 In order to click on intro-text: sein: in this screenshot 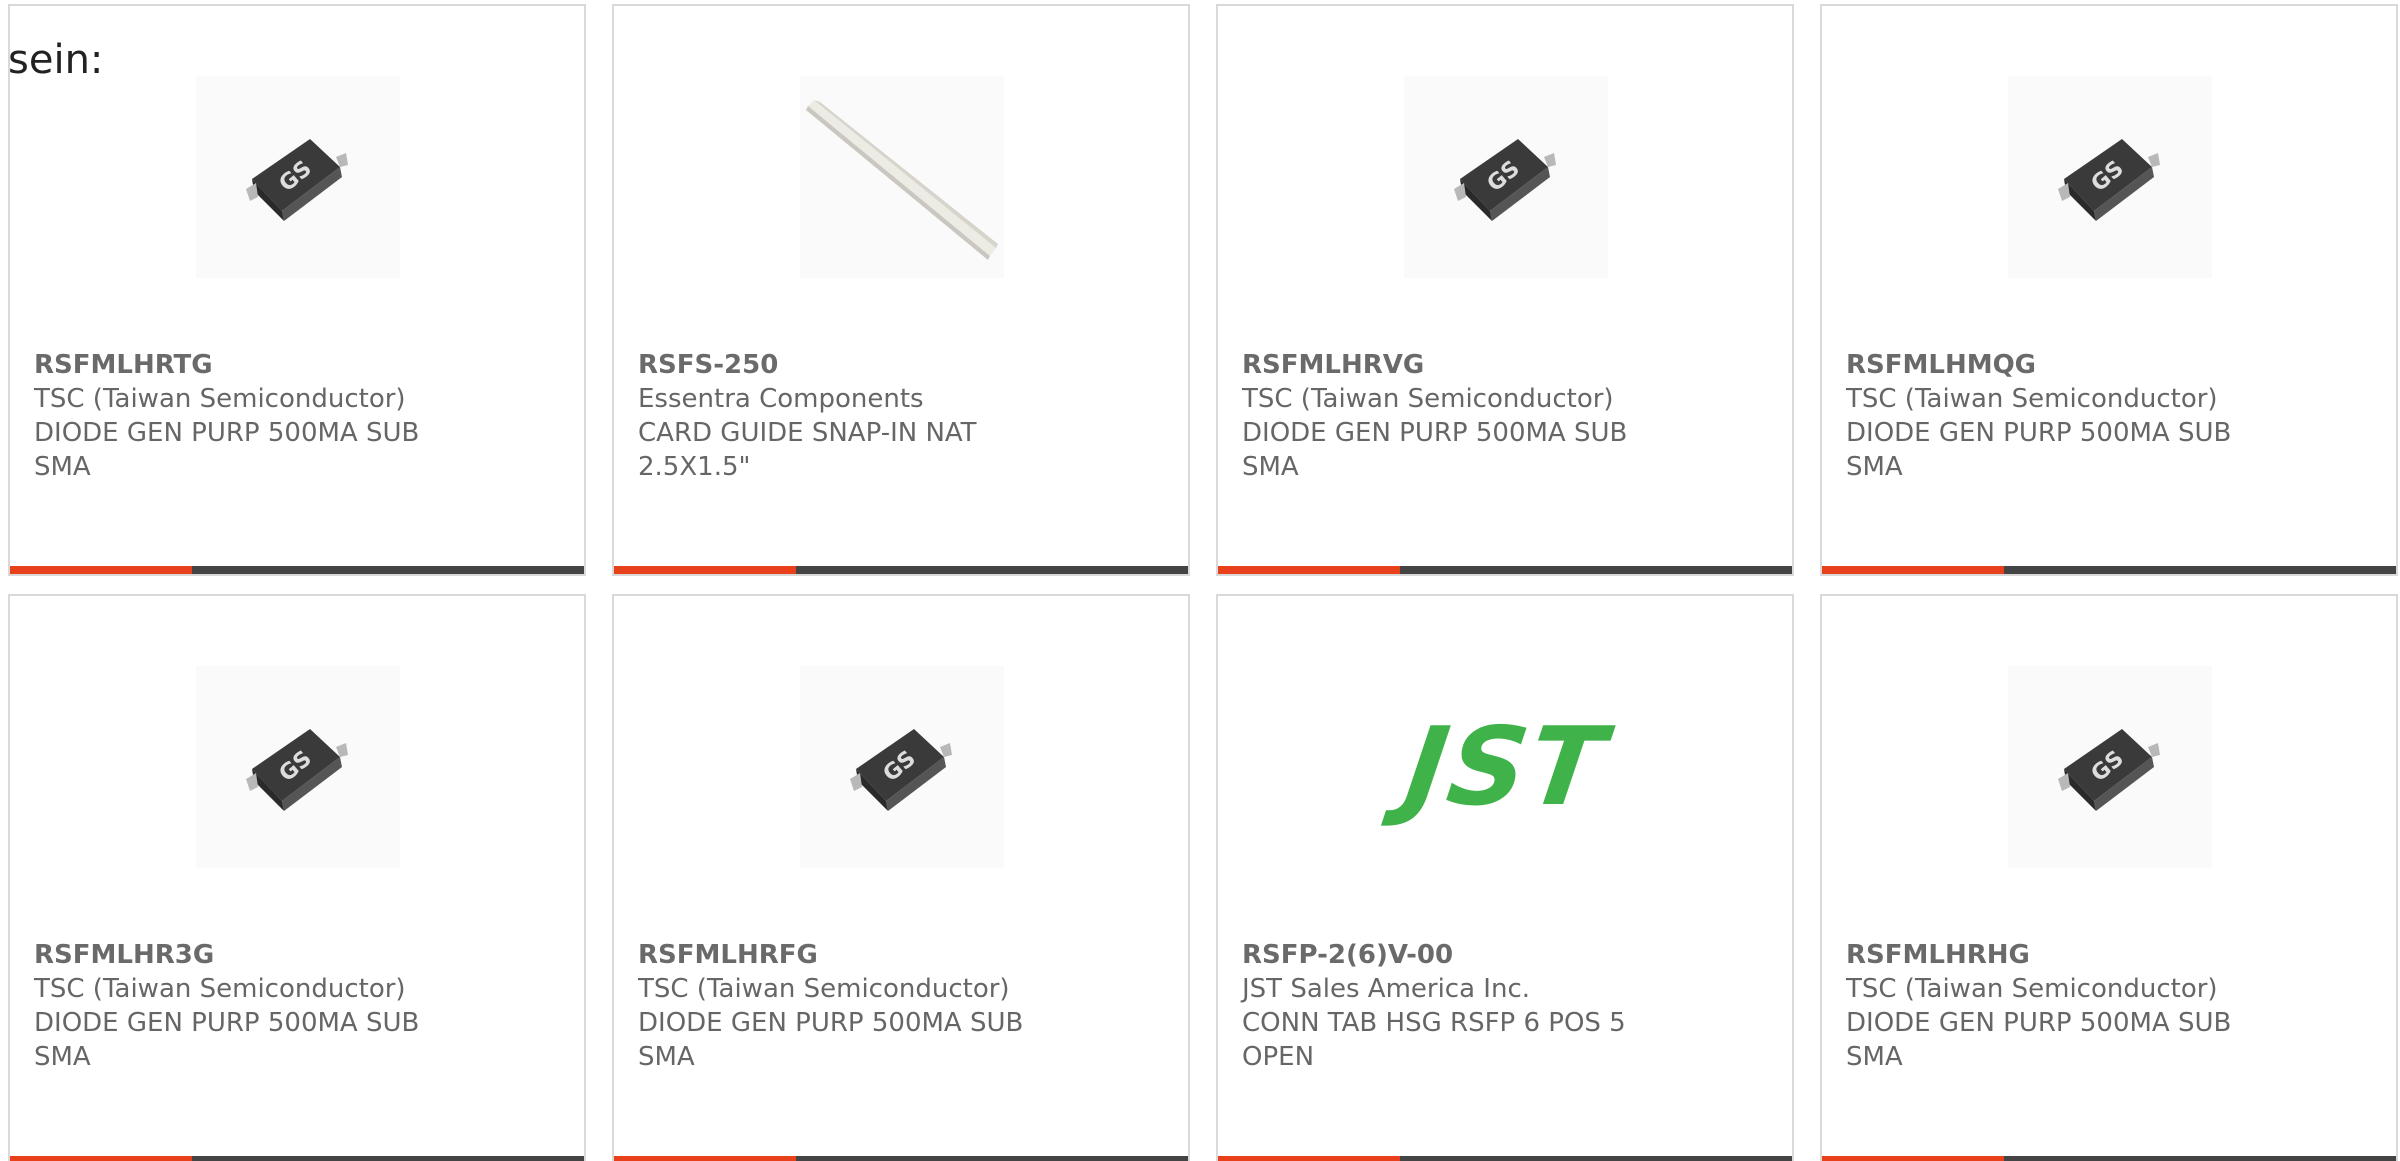, I will do `click(56, 60)`.